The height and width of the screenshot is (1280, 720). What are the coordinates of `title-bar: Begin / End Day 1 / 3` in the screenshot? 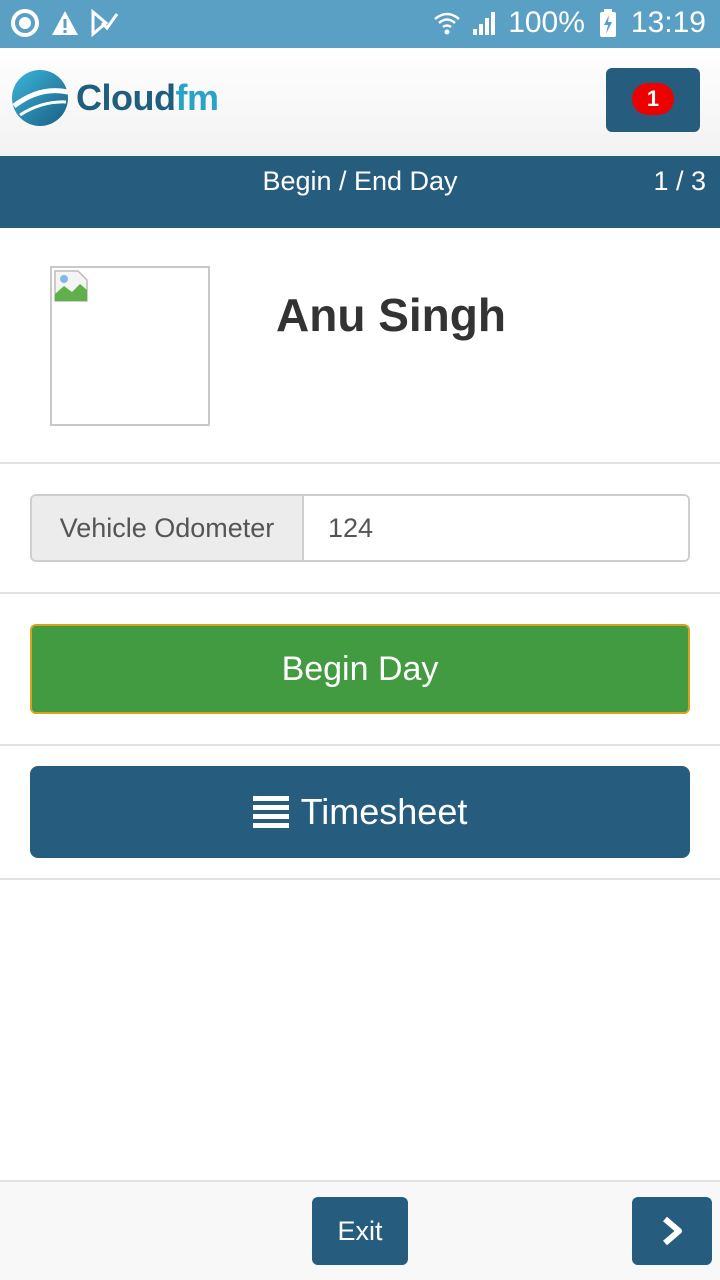 It's located at (360, 192).